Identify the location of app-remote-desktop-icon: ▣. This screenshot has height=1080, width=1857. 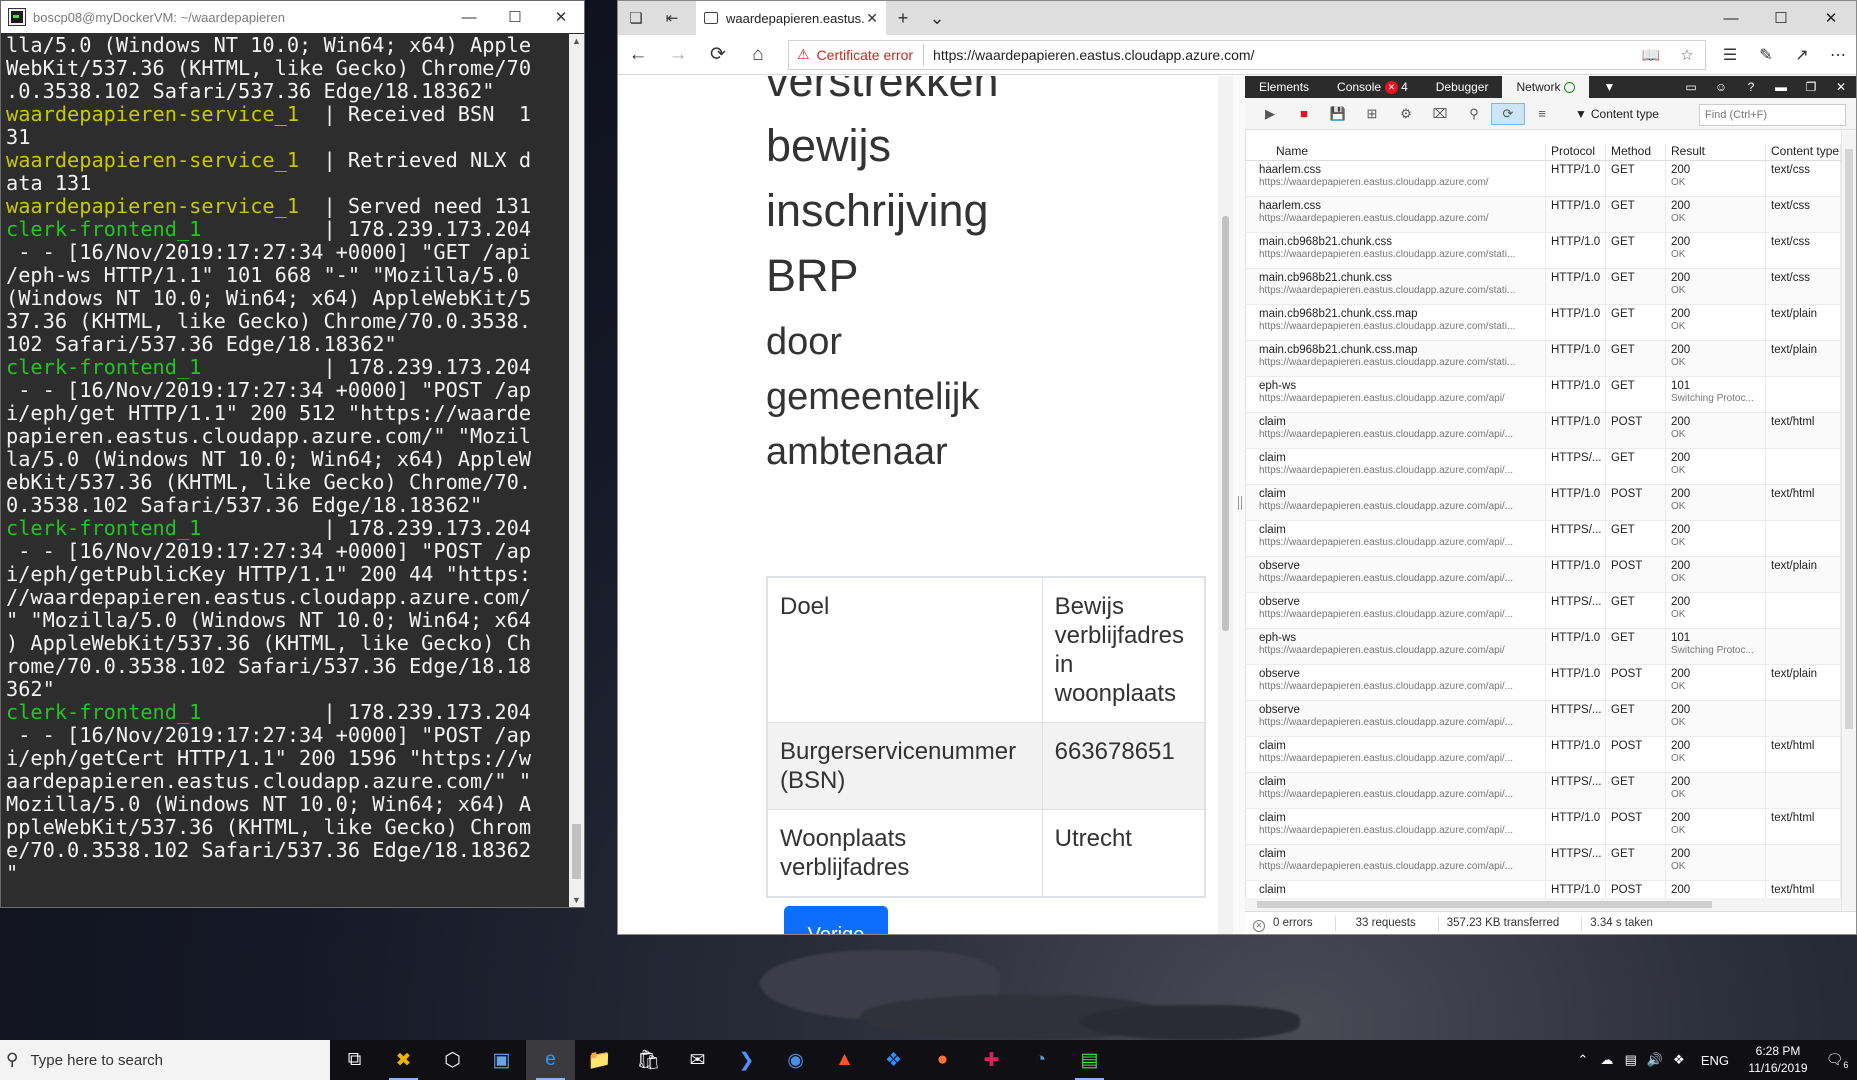
(501, 1060).